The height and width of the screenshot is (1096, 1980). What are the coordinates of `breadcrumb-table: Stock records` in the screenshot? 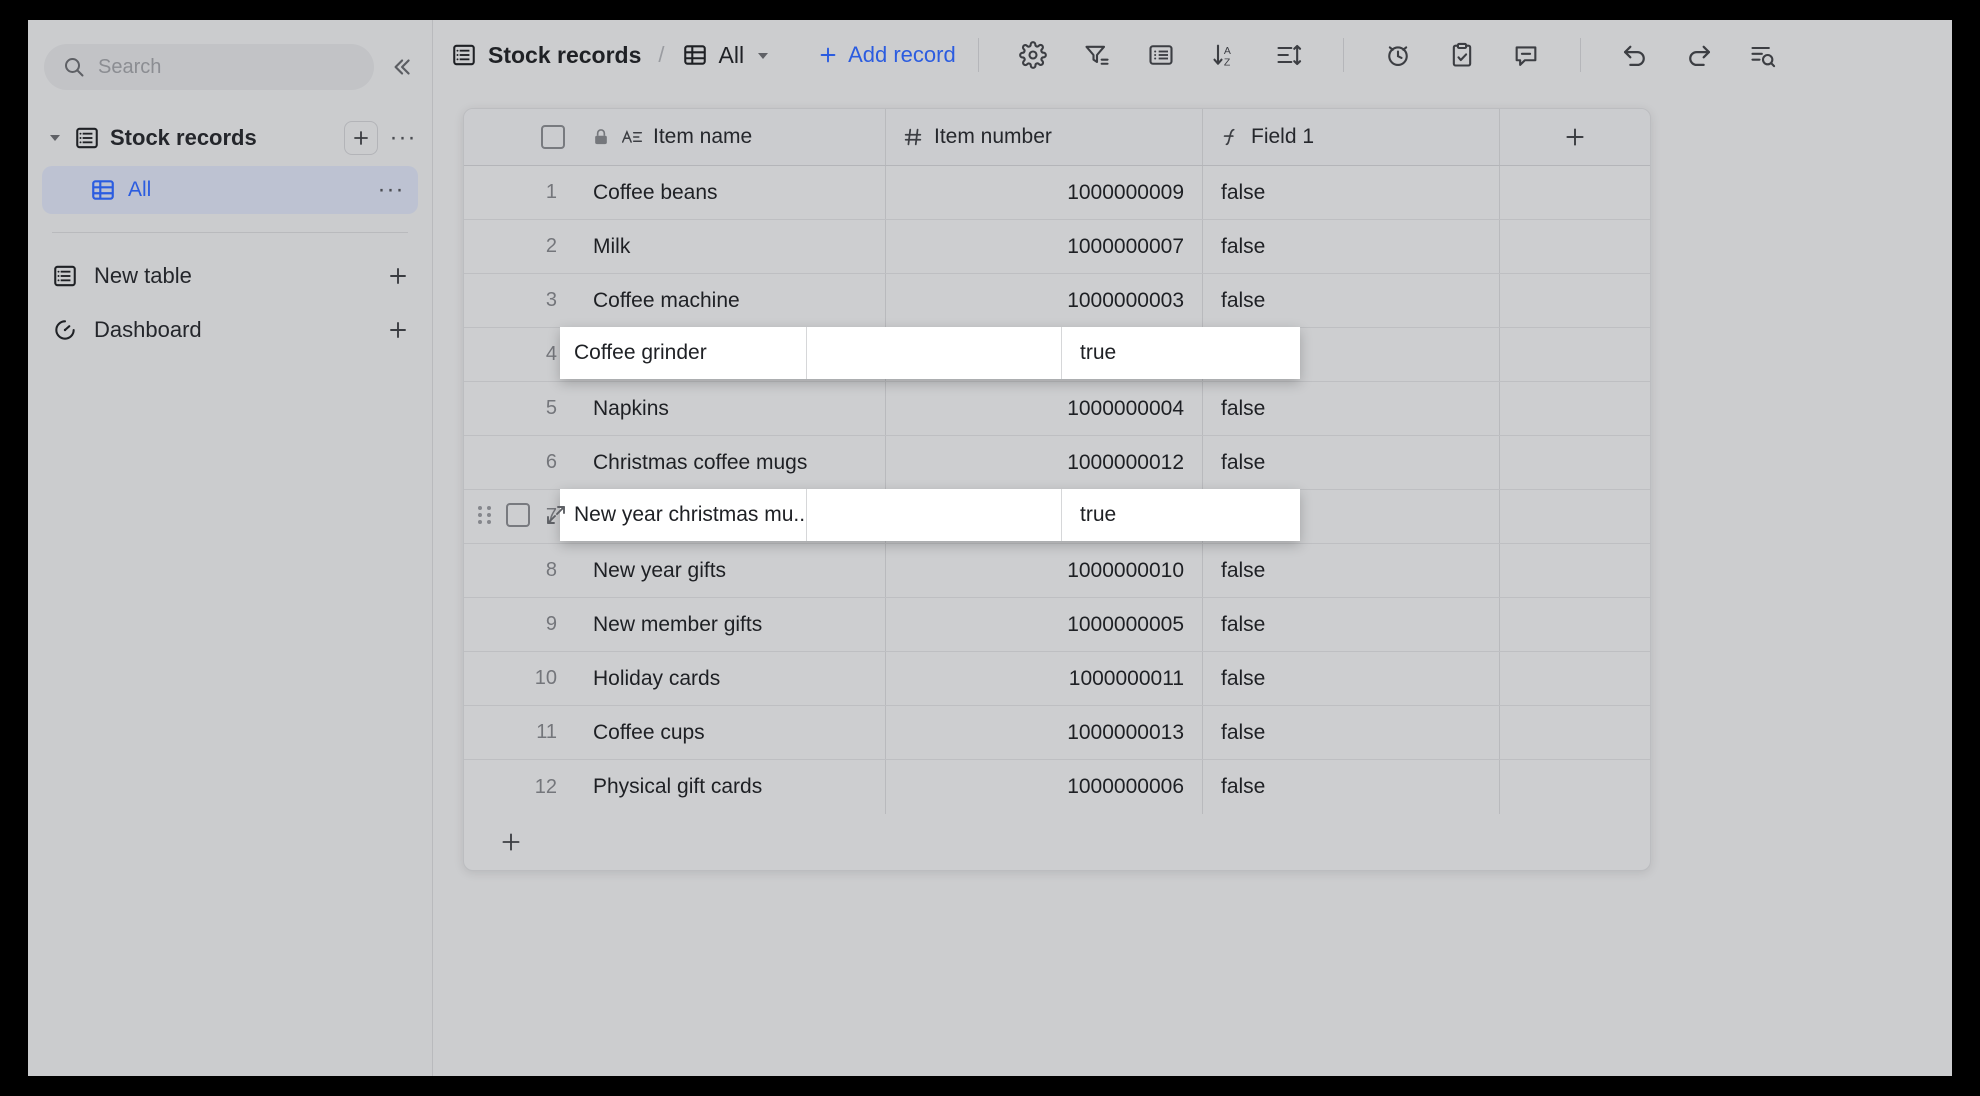 It's located at (546, 55).